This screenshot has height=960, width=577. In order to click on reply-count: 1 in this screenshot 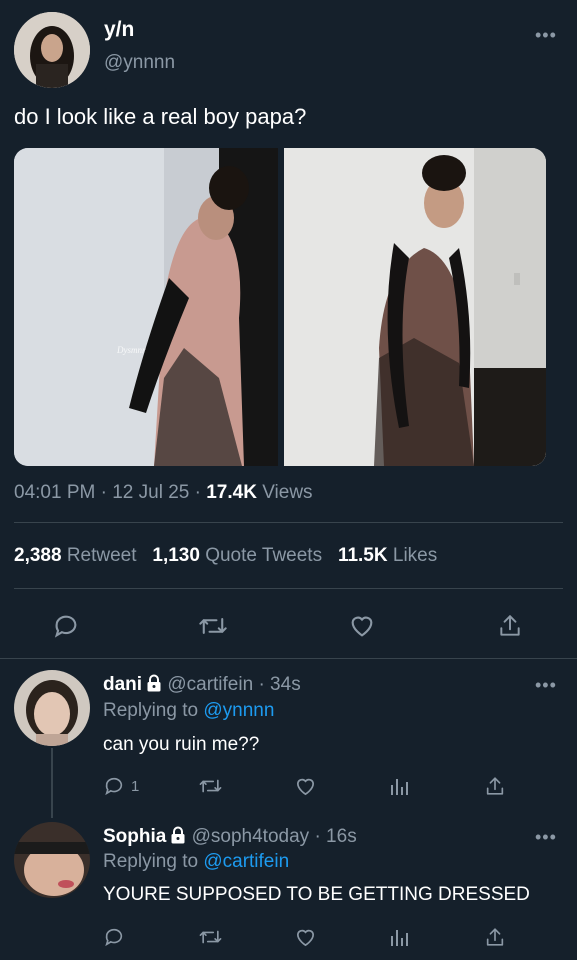, I will do `click(135, 786)`.